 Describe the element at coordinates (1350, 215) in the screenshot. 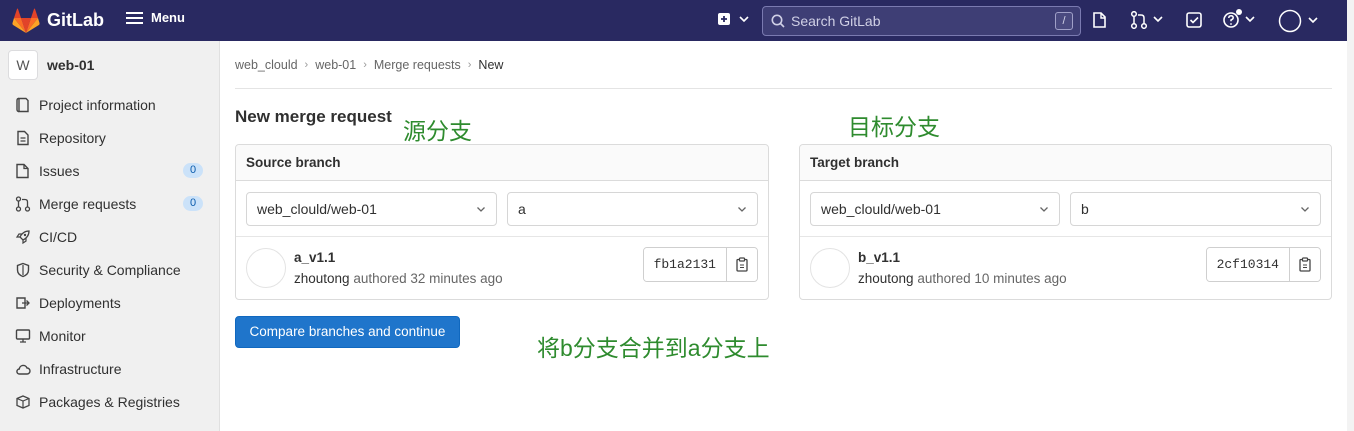

I see `page-scrollbar` at that location.